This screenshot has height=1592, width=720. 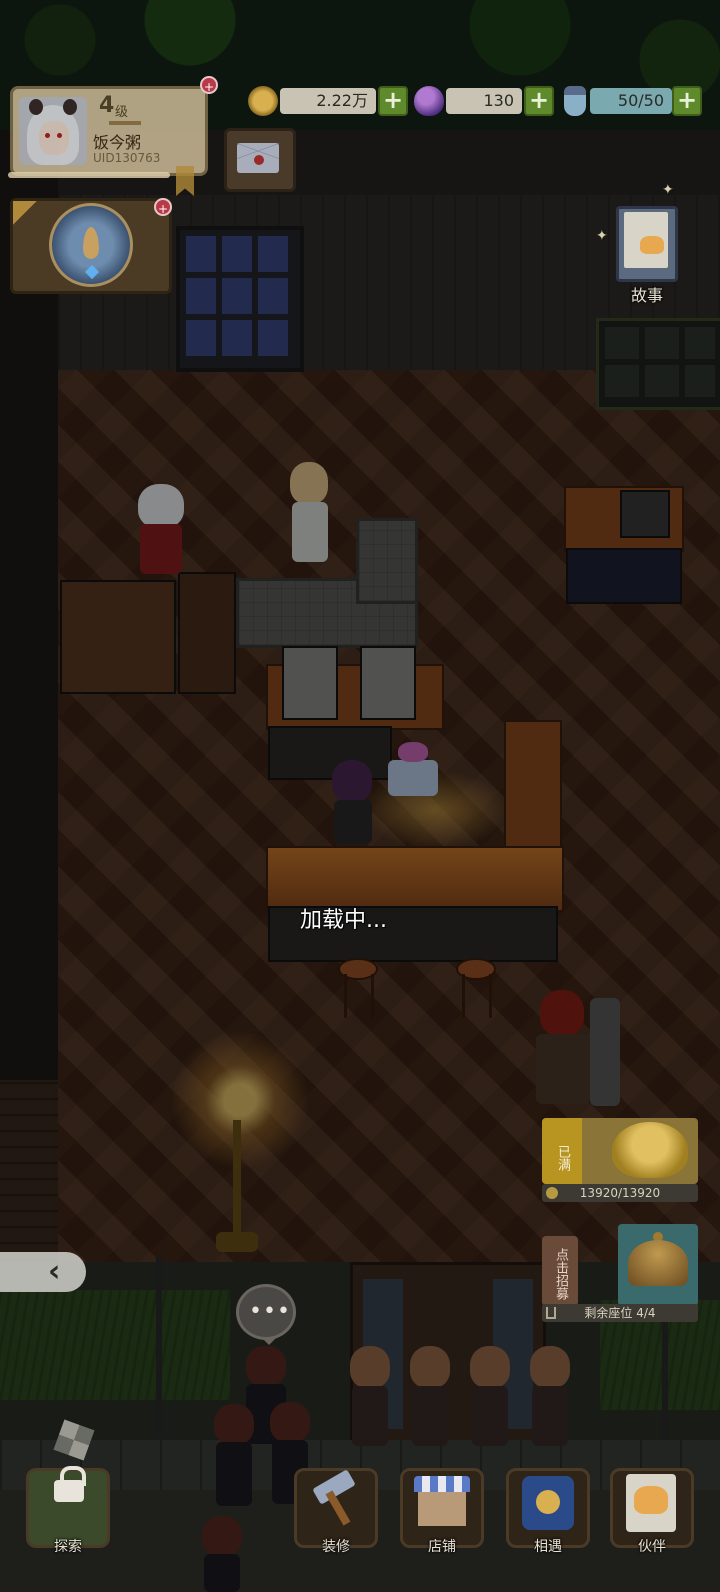 I want to click on chat-bubble-button: •••, so click(x=266, y=1314).